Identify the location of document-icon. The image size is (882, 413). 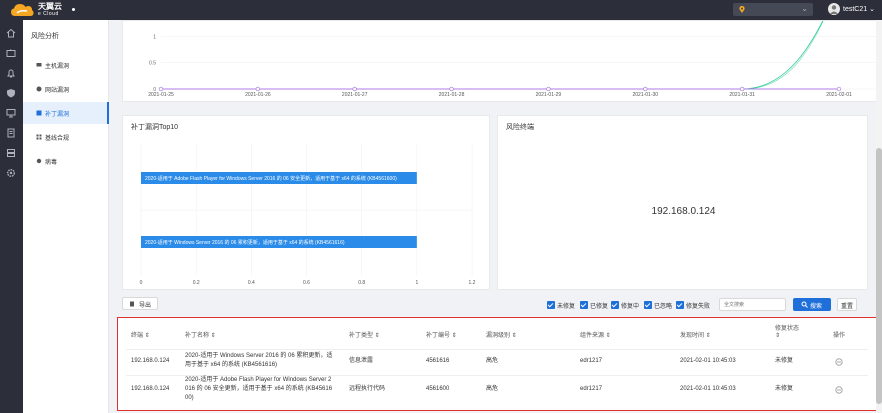
(11, 133).